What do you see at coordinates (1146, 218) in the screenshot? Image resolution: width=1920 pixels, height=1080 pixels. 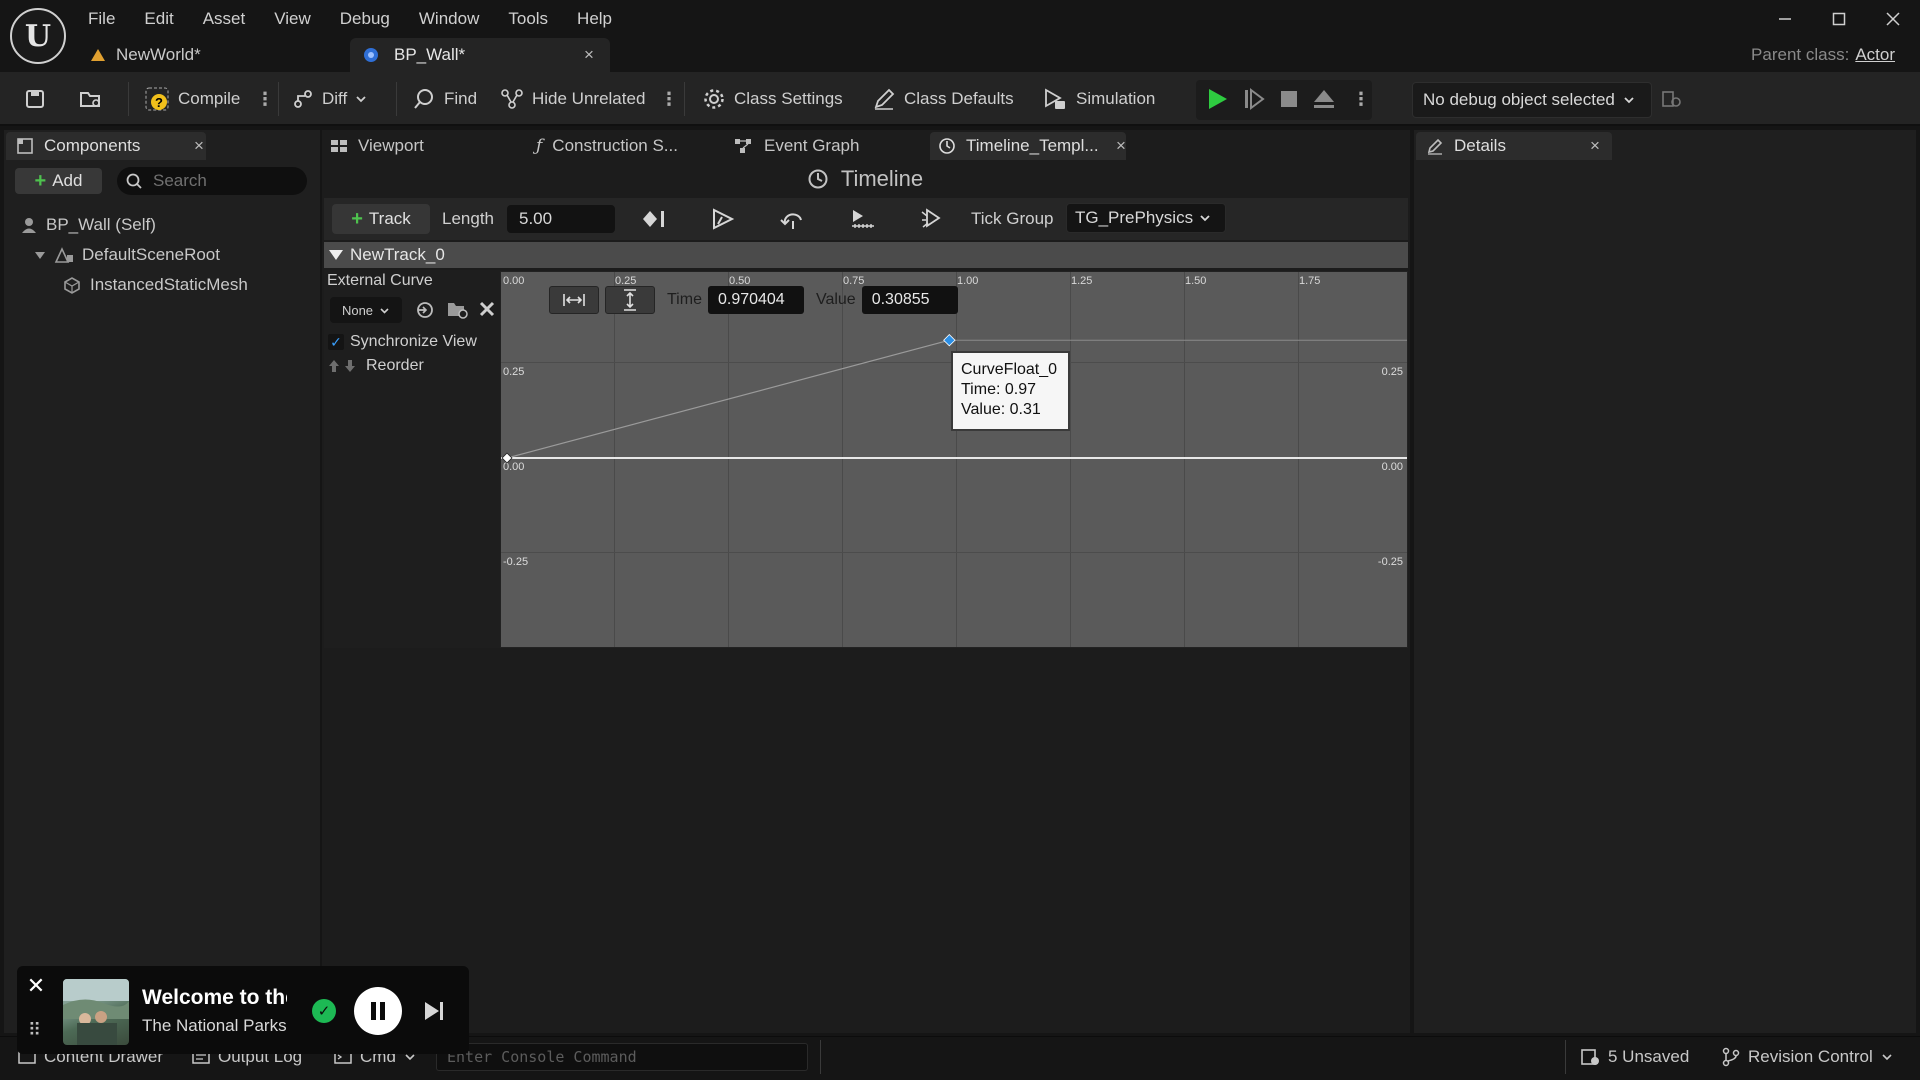 I see `tick-group-select: TG_PrePhysics` at bounding box center [1146, 218].